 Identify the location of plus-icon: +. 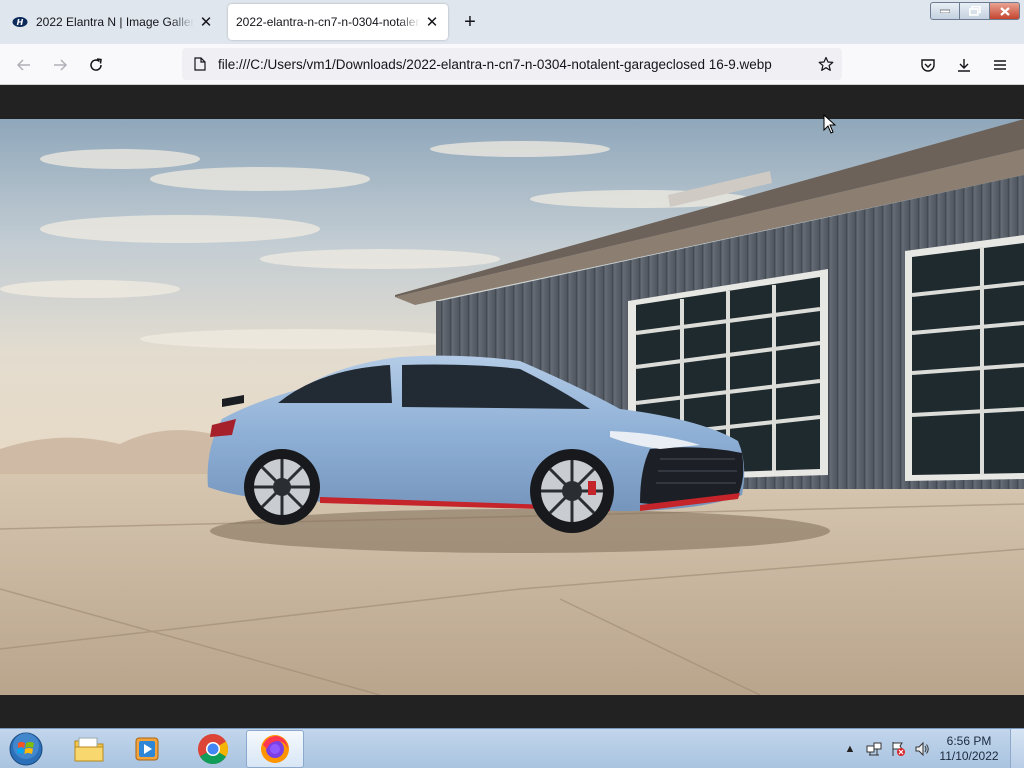
(470, 22).